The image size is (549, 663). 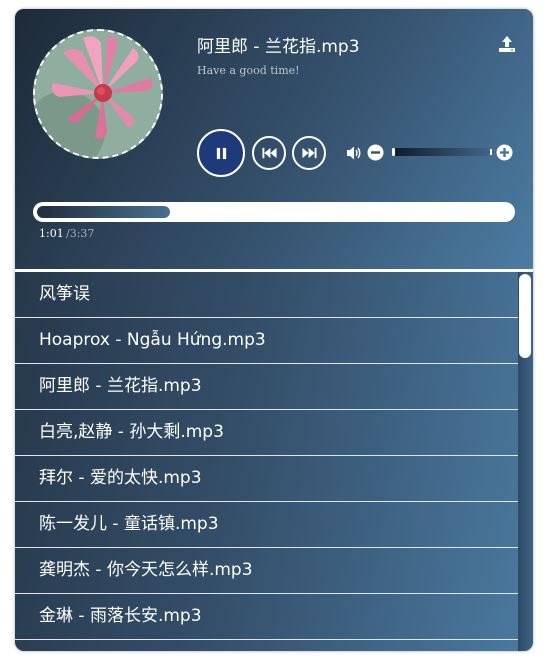 I want to click on pause-icon, so click(x=221, y=153).